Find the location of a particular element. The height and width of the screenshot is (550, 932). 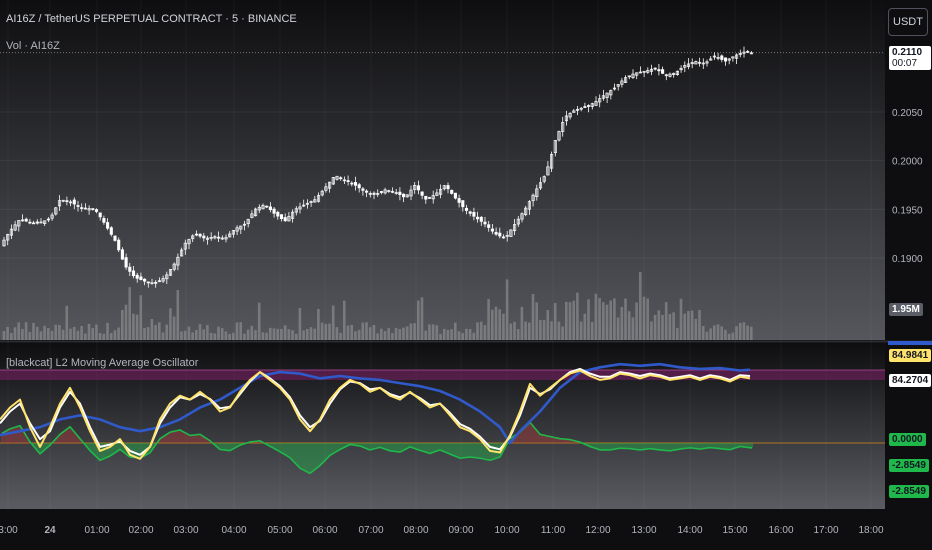

price-tick-label: 0.2000 is located at coordinates (907, 162).